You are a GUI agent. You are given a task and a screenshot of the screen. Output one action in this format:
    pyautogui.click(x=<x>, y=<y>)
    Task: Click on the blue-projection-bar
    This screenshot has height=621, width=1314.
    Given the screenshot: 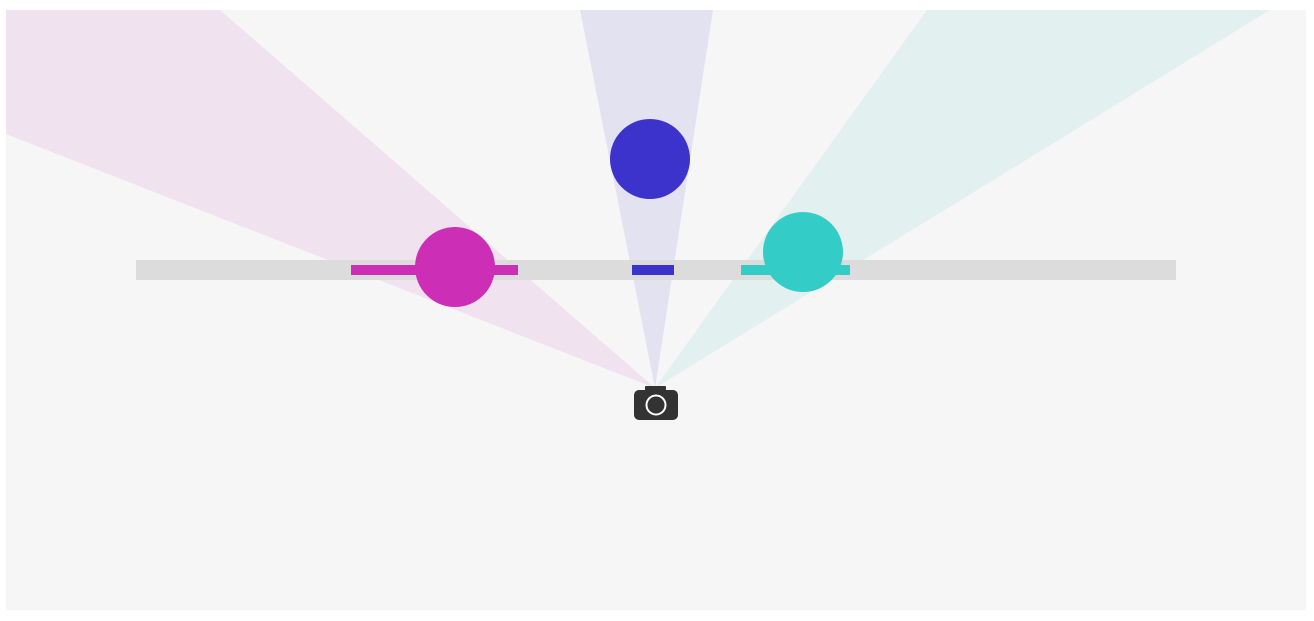 What is the action you would take?
    pyautogui.click(x=653, y=270)
    